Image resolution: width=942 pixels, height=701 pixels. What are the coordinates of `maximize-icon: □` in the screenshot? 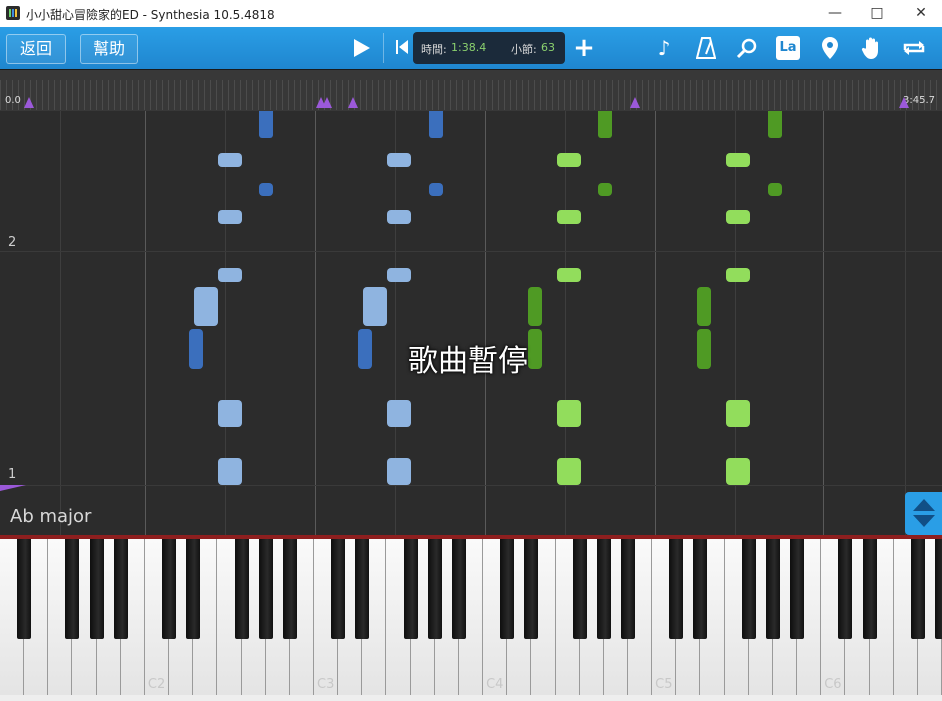 It's located at (877, 13).